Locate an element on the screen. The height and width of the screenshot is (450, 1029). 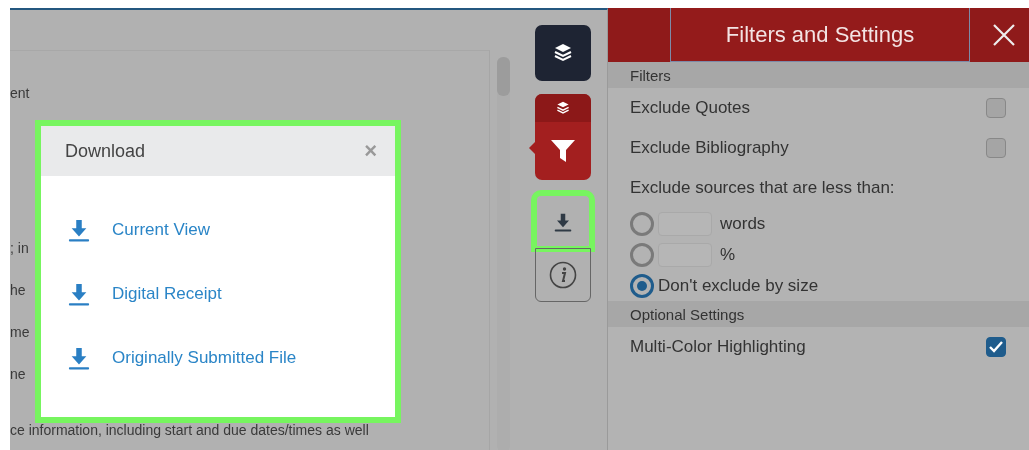
download-link: Originally Submitted File is located at coordinates (218, 358).